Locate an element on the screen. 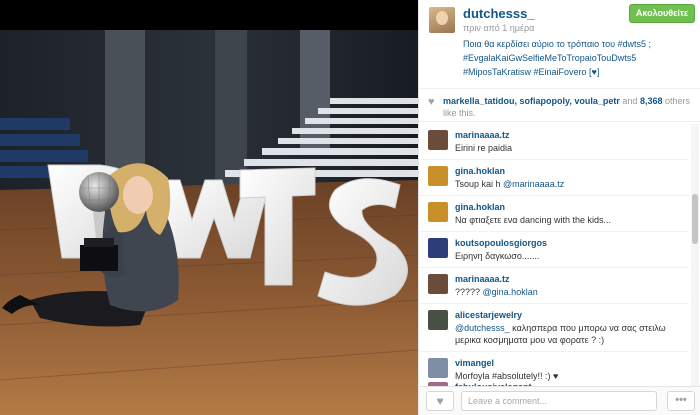  commenter-username: koutsopoulosgiorgos is located at coordinates (501, 243).